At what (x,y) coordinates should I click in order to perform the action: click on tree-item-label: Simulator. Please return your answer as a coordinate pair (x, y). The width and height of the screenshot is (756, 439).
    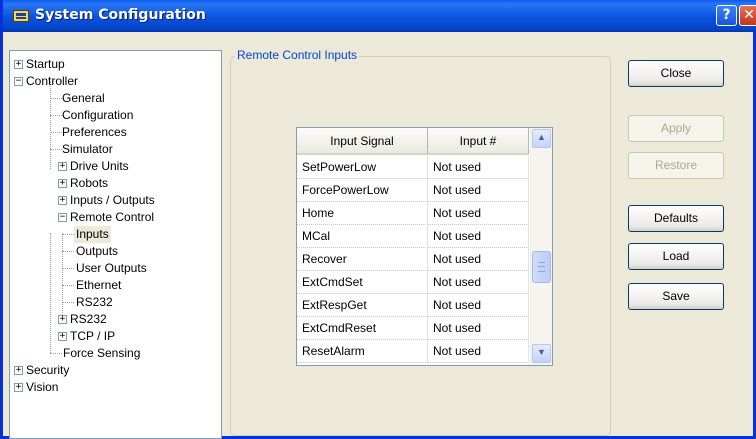
    Looking at the image, I should click on (87, 149).